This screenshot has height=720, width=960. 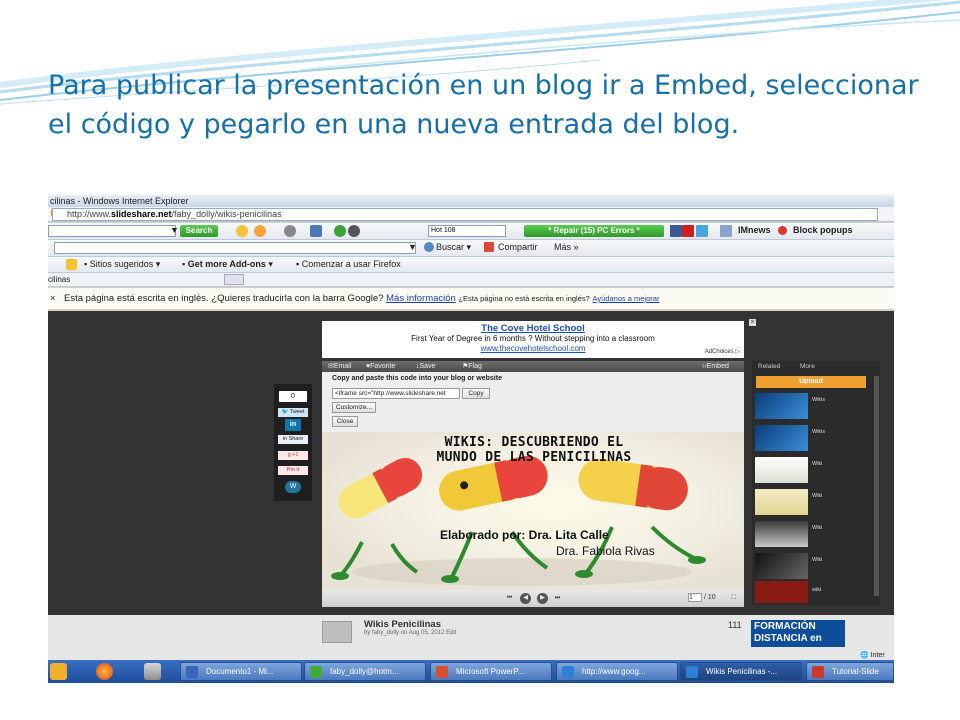 What do you see at coordinates (293, 396) in the screenshot?
I see `share-count: 0` at bounding box center [293, 396].